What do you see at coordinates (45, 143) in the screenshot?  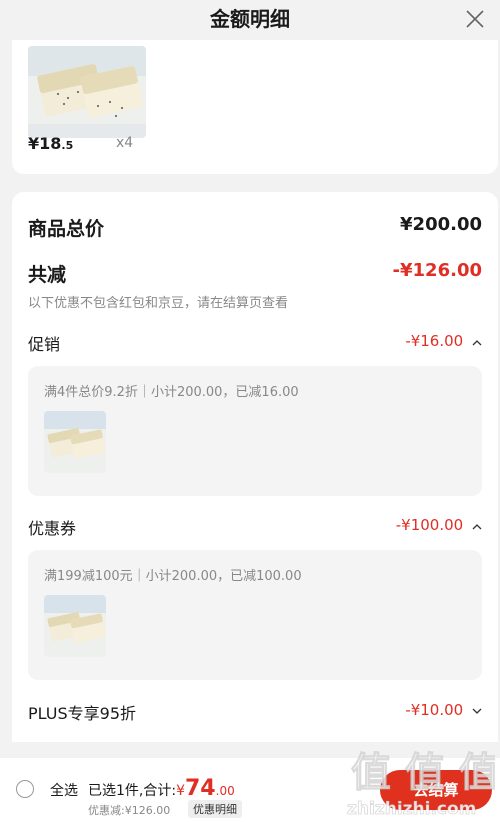 I see `product-price-main: ¥18` at bounding box center [45, 143].